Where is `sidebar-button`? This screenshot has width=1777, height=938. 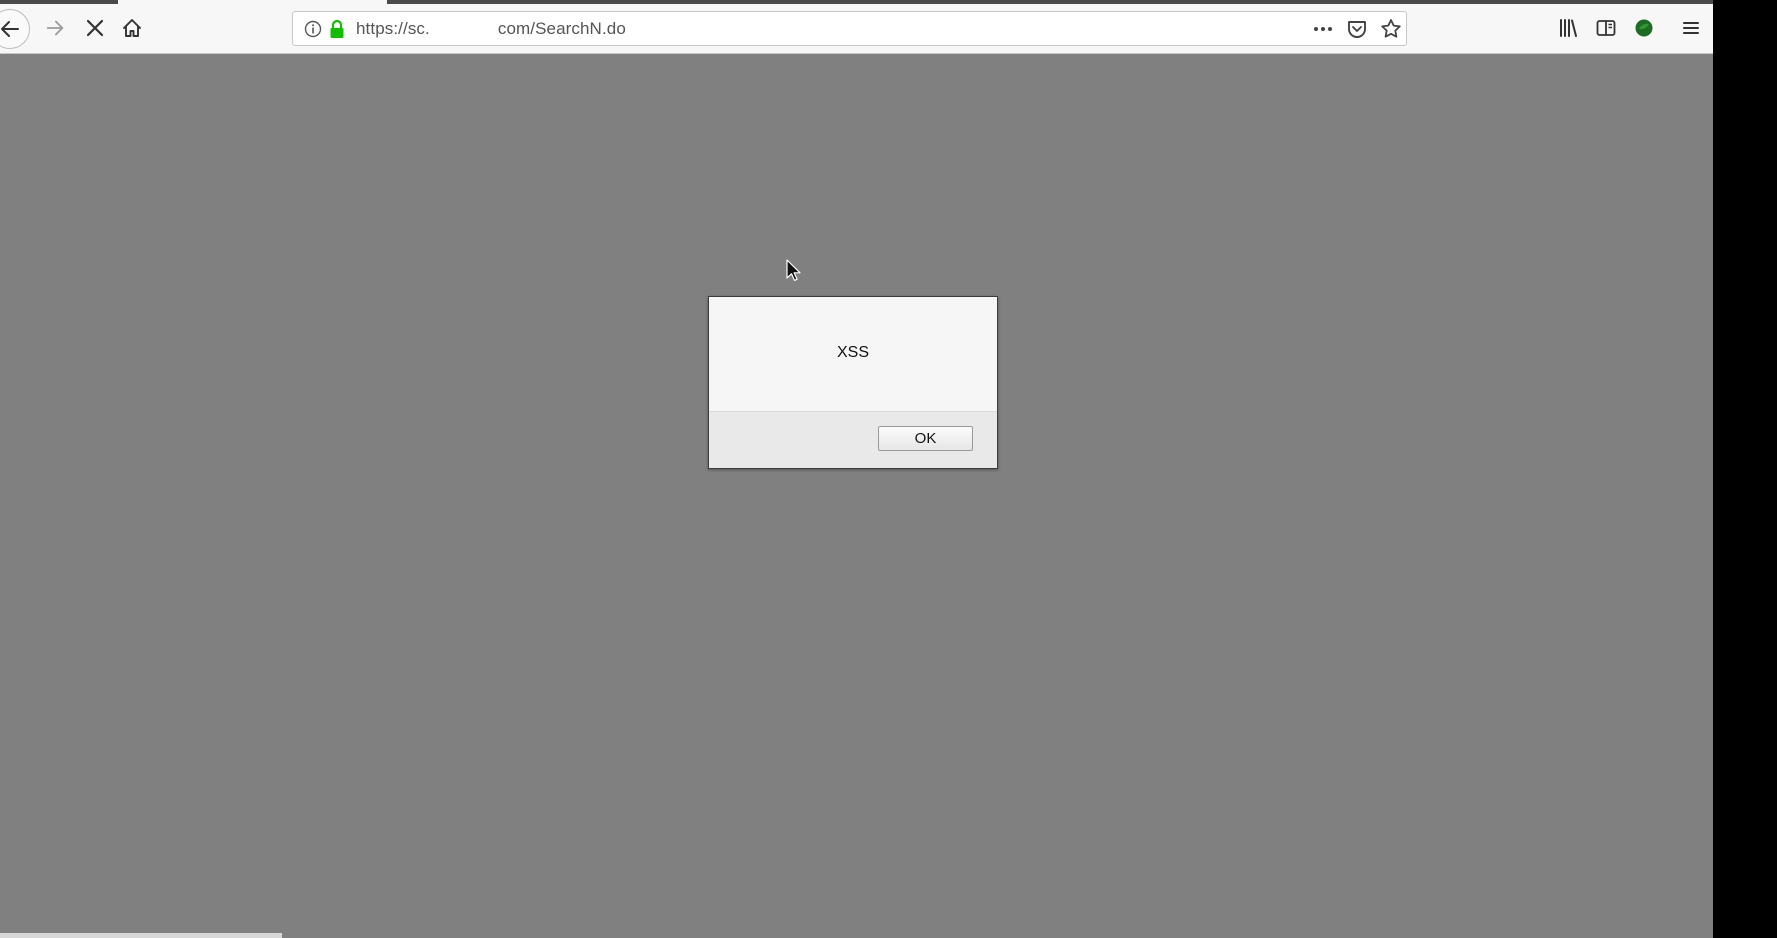
sidebar-button is located at coordinates (1606, 28).